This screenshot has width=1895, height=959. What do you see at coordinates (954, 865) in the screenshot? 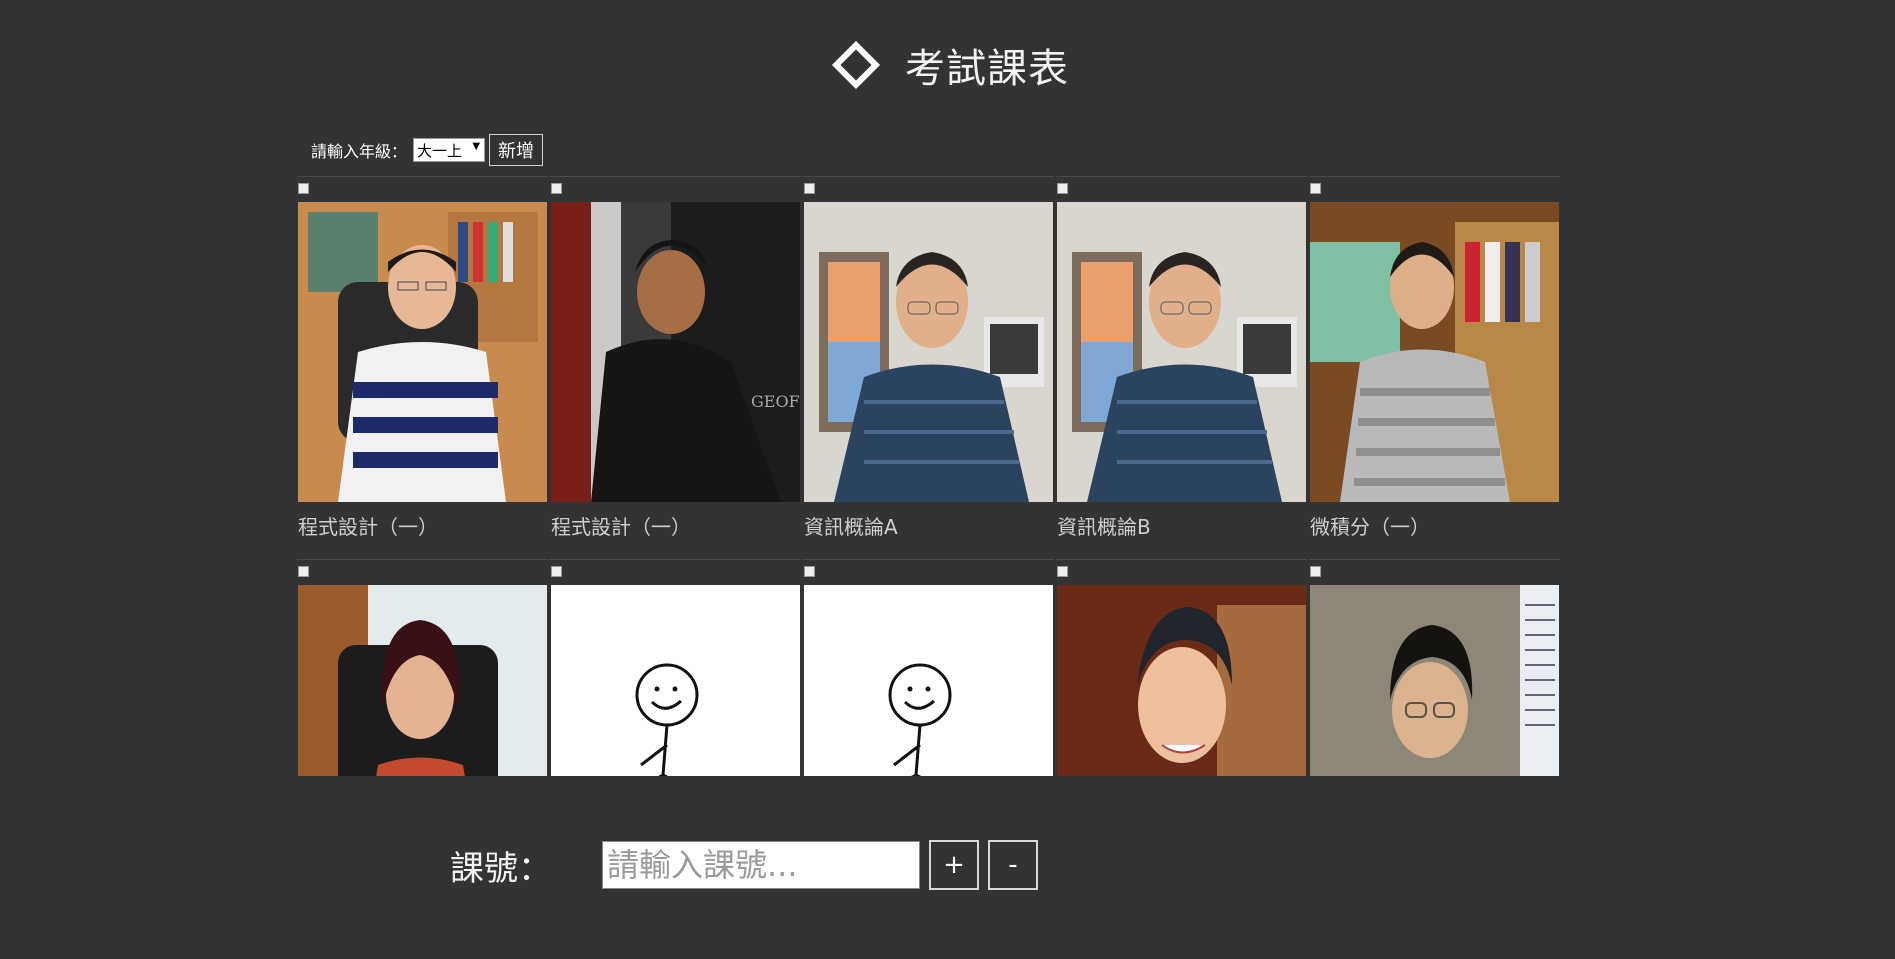
I see `add-course-button: +` at bounding box center [954, 865].